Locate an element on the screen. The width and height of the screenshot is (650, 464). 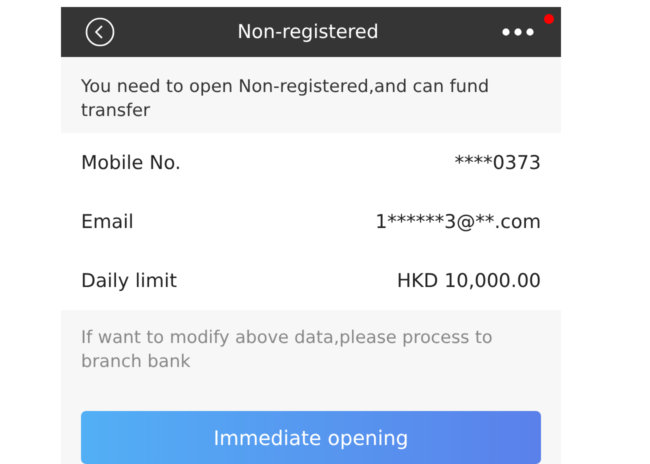
open-button: Immediate opening is located at coordinates (311, 437).